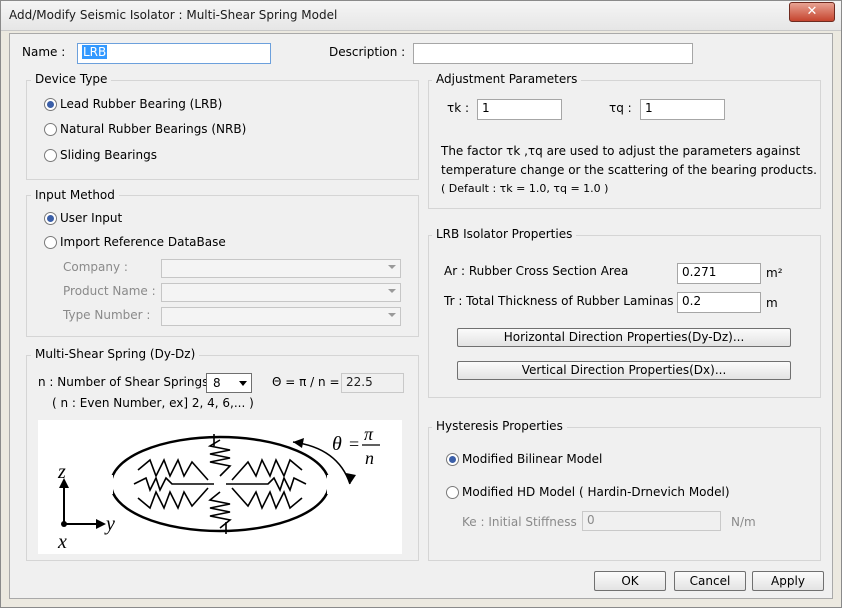 This screenshot has width=842, height=608. Describe the element at coordinates (519, 109) in the screenshot. I see `tk-input: 1` at that location.